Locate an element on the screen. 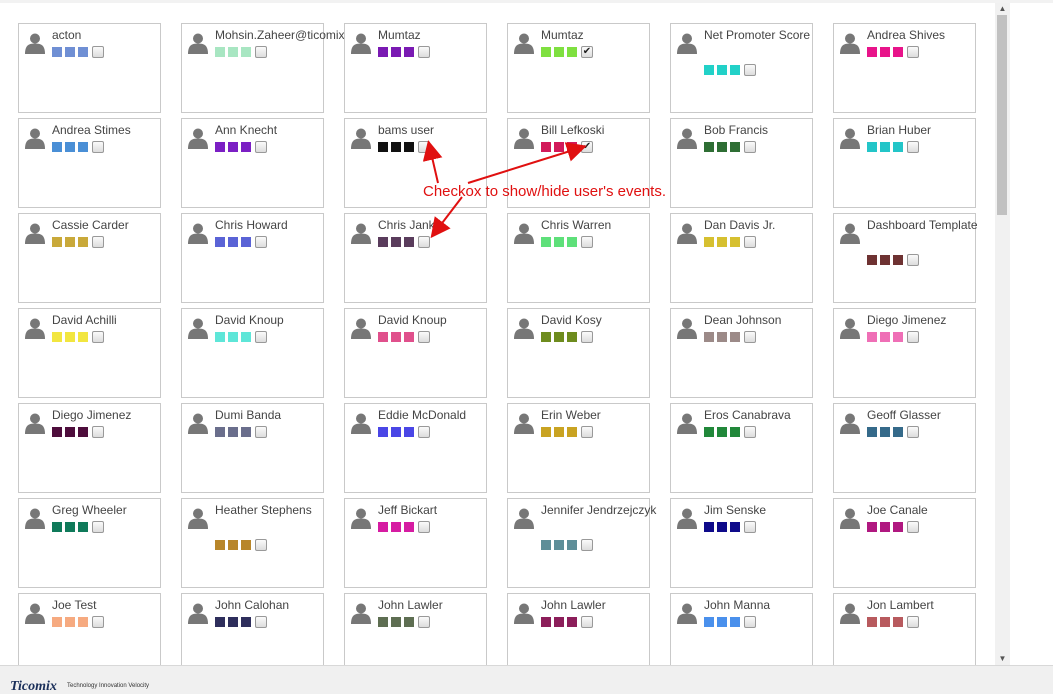 The height and width of the screenshot is (695, 1053). user-name: John Calohan is located at coordinates (252, 605).